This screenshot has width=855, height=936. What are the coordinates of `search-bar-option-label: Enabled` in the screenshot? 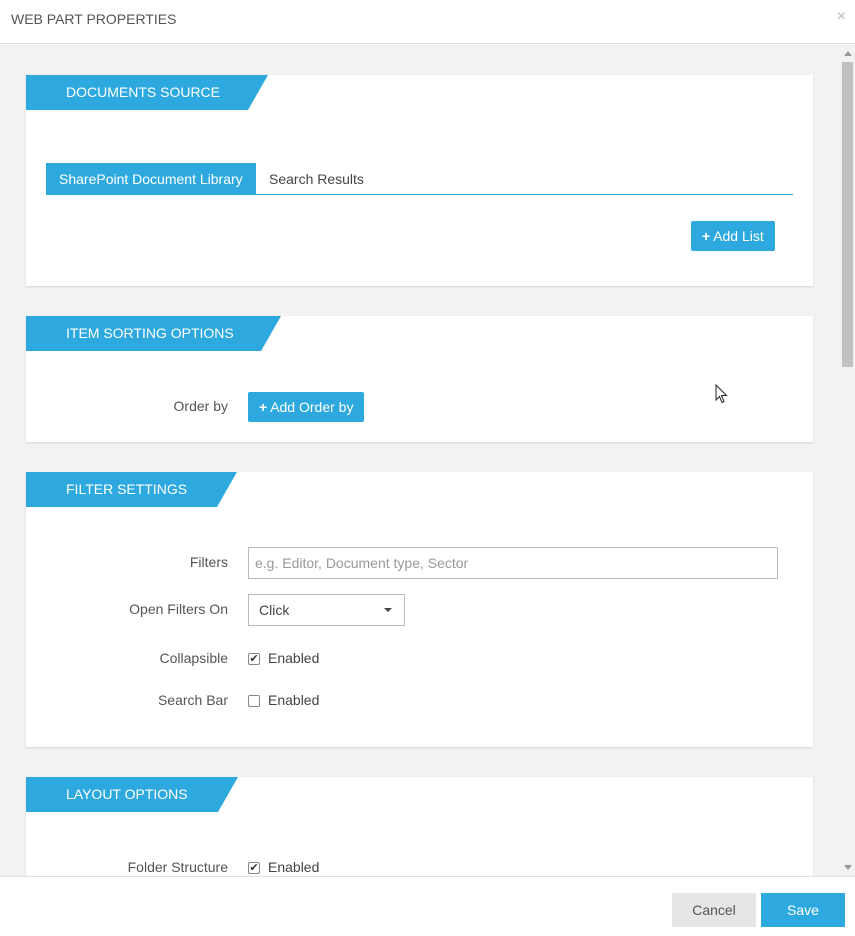 It's located at (294, 700).